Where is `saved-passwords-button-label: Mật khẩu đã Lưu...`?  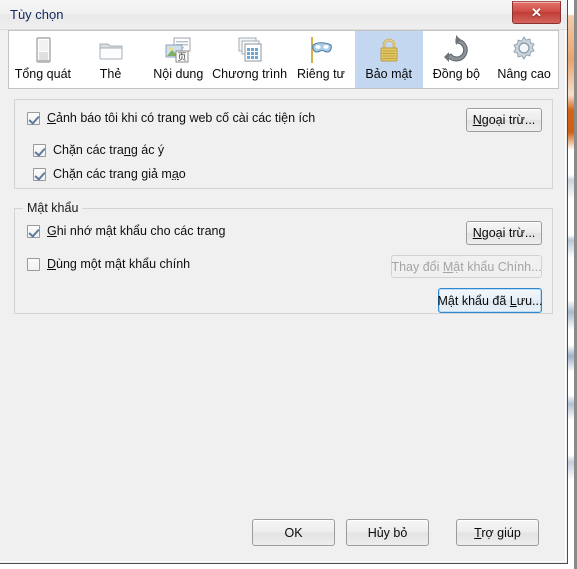
saved-passwords-button-label: Mật khẩu đã Lưu... is located at coordinates (490, 300).